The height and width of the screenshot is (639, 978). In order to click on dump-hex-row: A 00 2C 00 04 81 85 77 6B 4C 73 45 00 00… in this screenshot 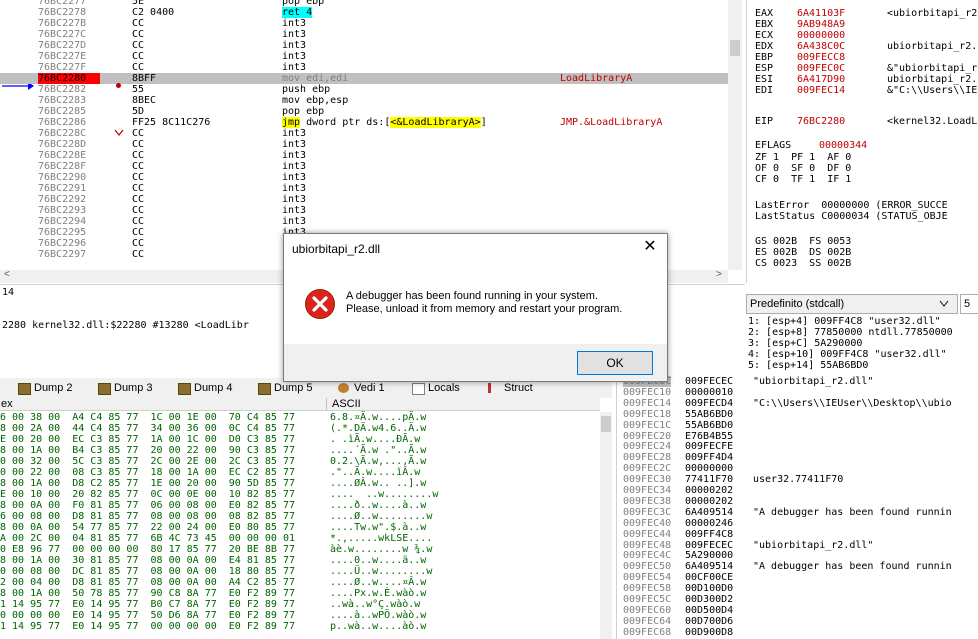, I will do `click(147, 538)`.